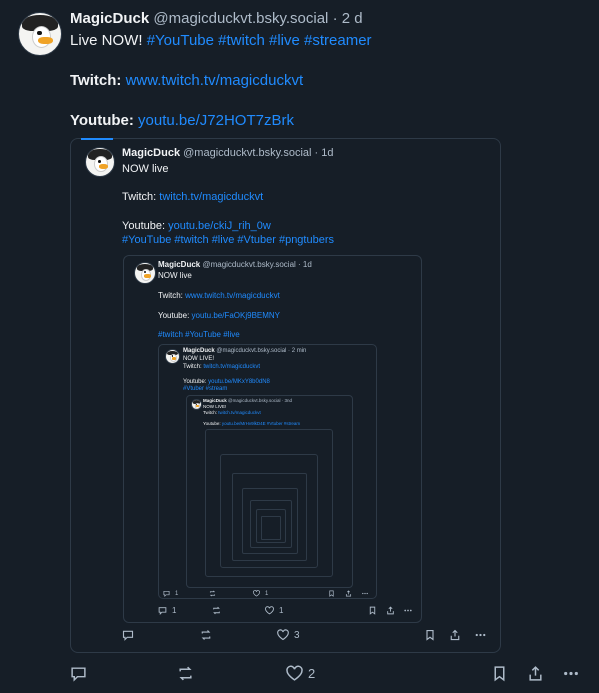  I want to click on post-header: MagicDuck @magicduckvt.bsky.social · 2 d, so click(216, 18).